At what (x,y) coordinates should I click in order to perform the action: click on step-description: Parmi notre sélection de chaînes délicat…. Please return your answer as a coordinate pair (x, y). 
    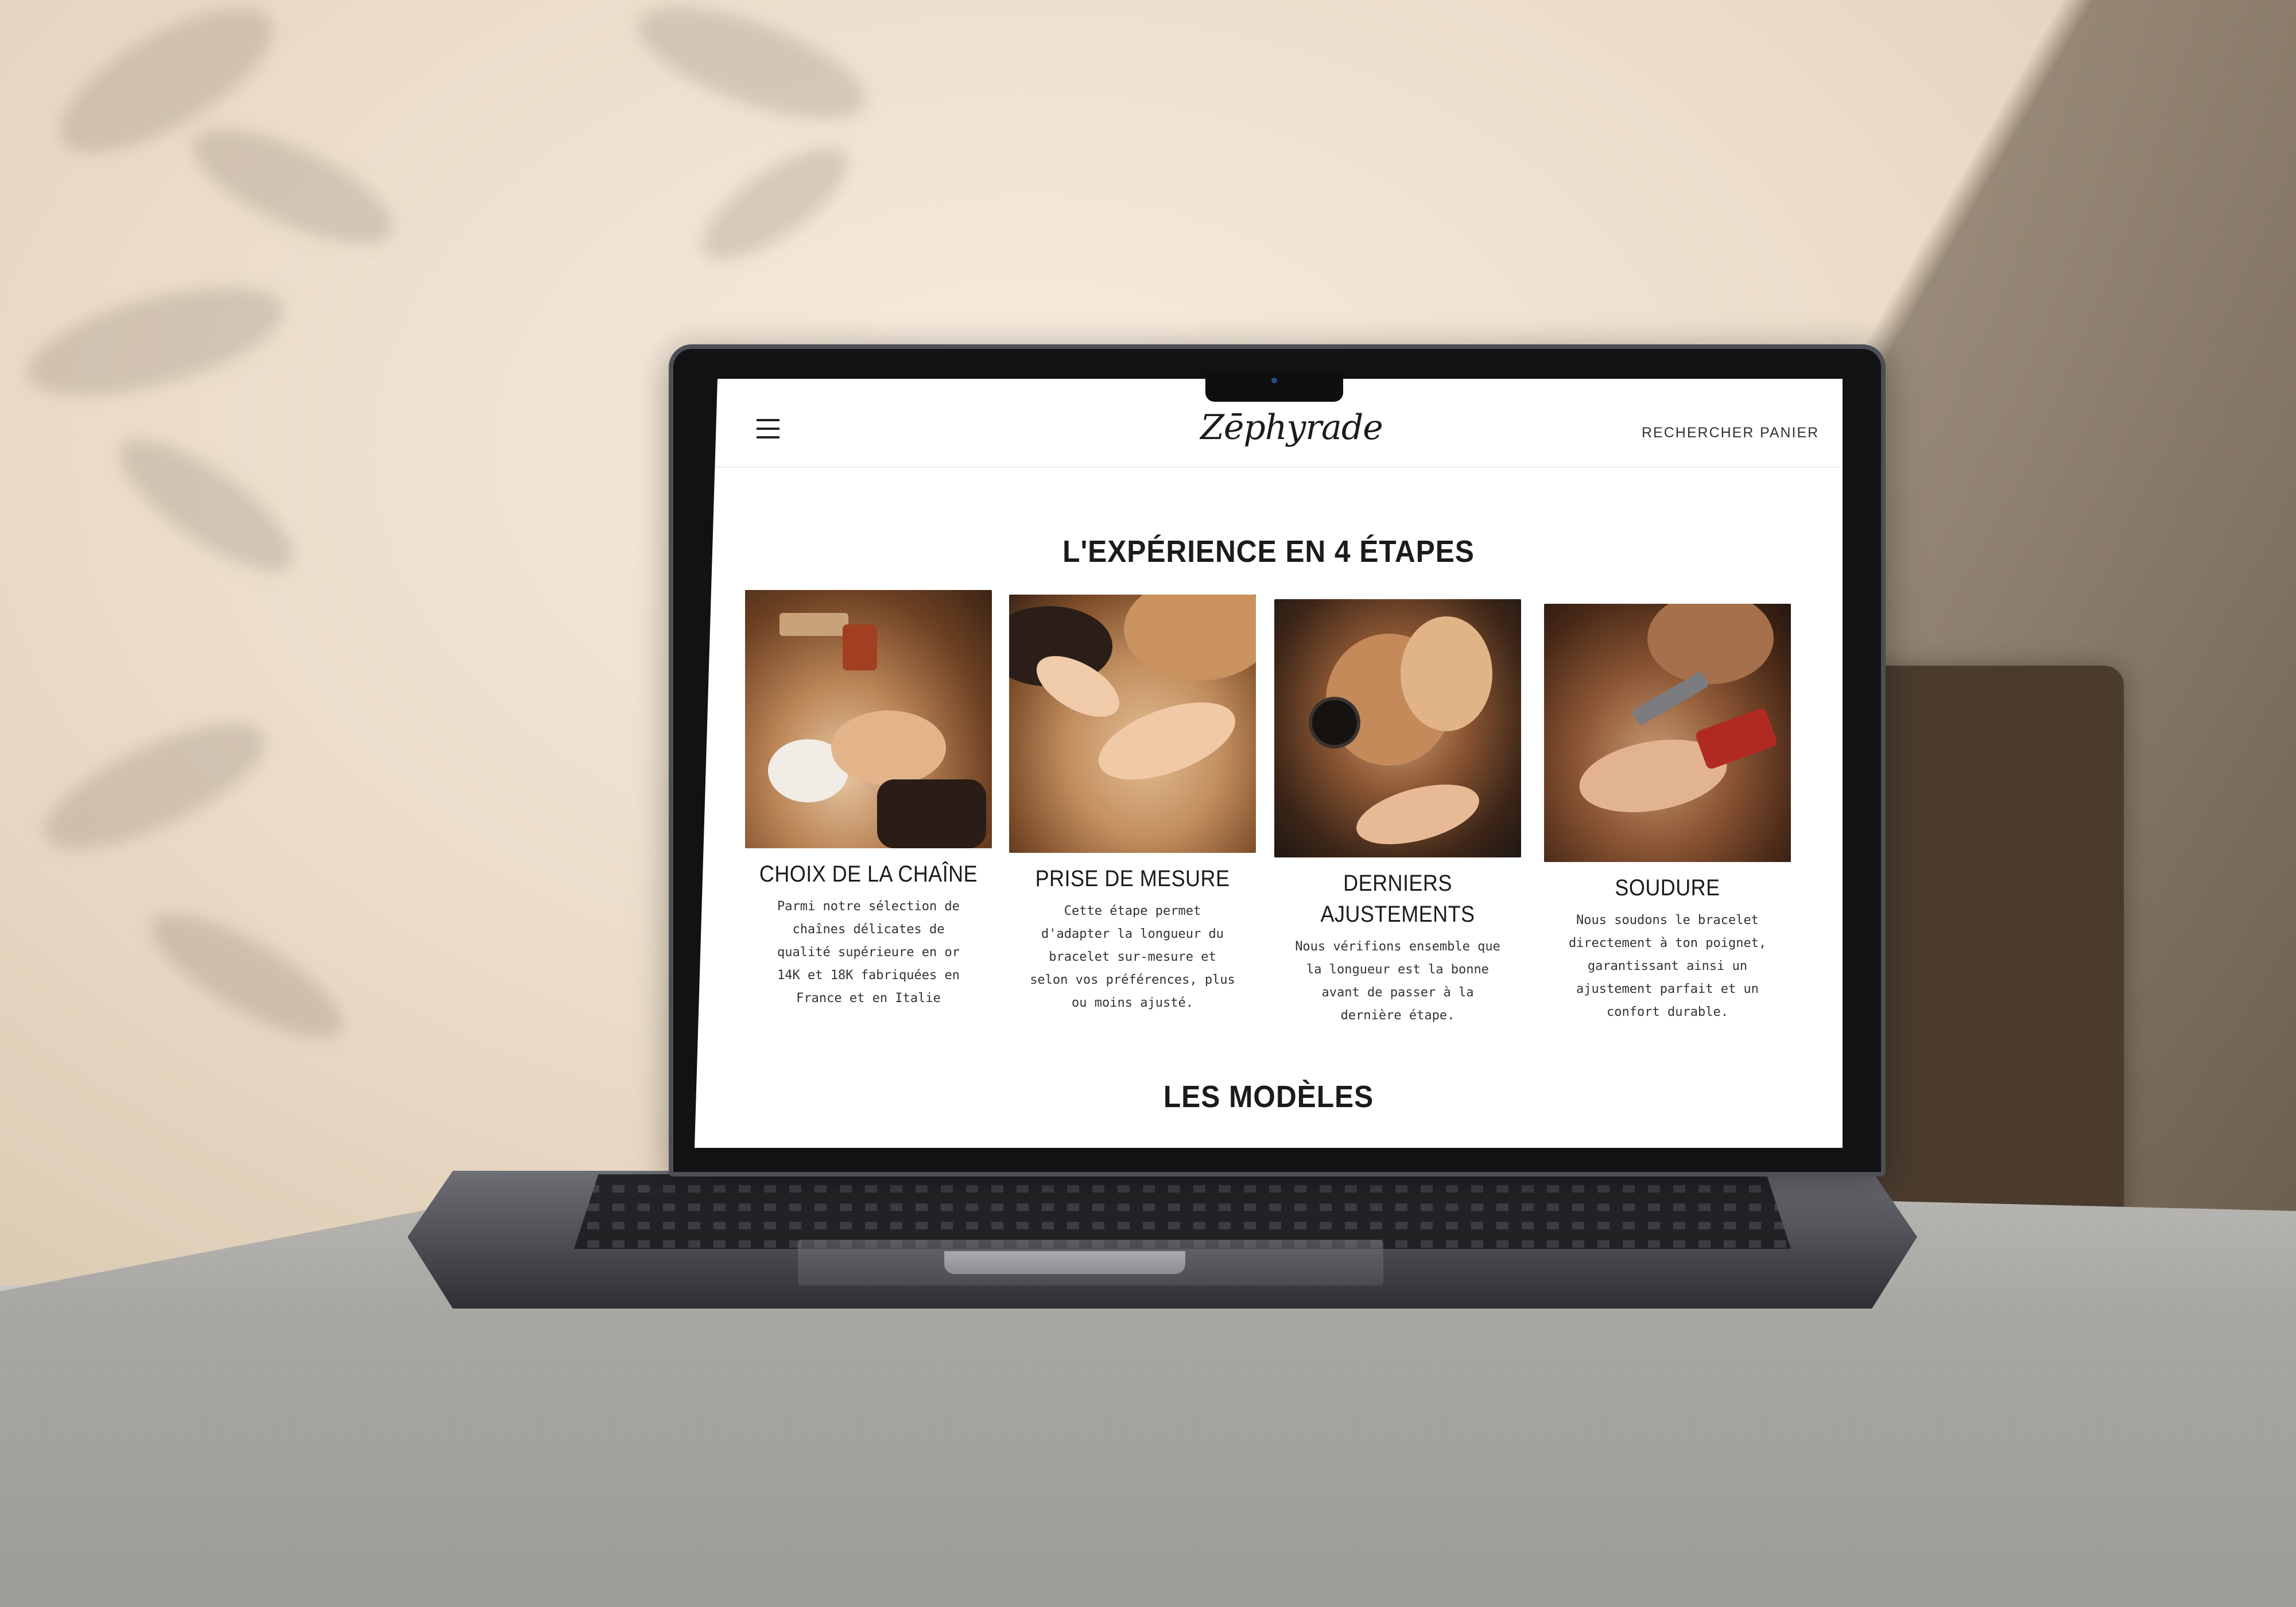
    Looking at the image, I should click on (868, 952).